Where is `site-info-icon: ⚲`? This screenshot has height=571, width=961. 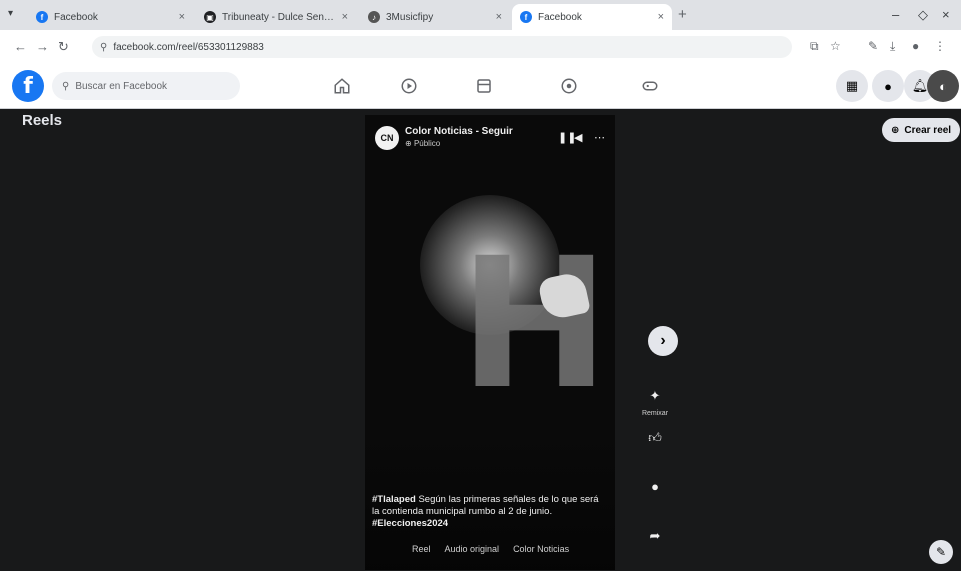 site-info-icon: ⚲ is located at coordinates (103, 47).